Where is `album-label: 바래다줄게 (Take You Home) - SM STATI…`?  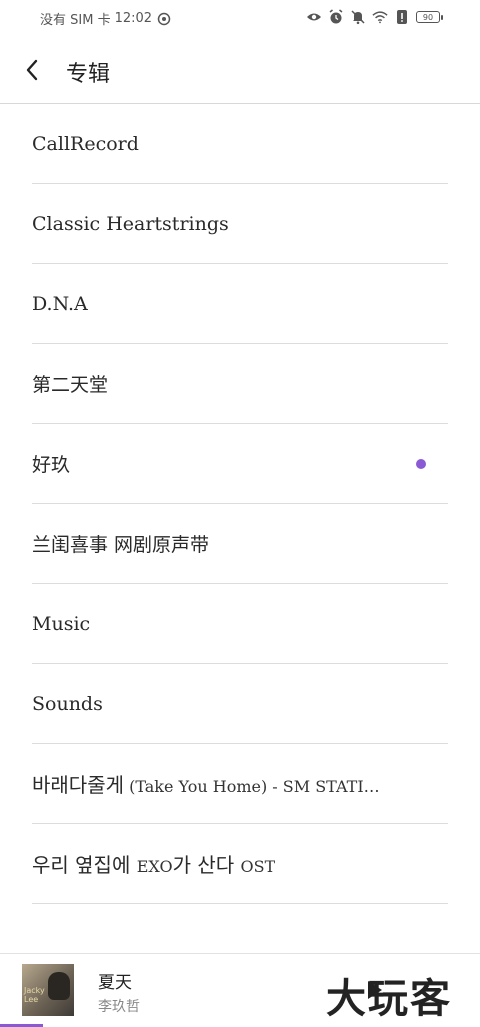 album-label: 바래다줄게 (Take You Home) - SM STATI… is located at coordinates (206, 783).